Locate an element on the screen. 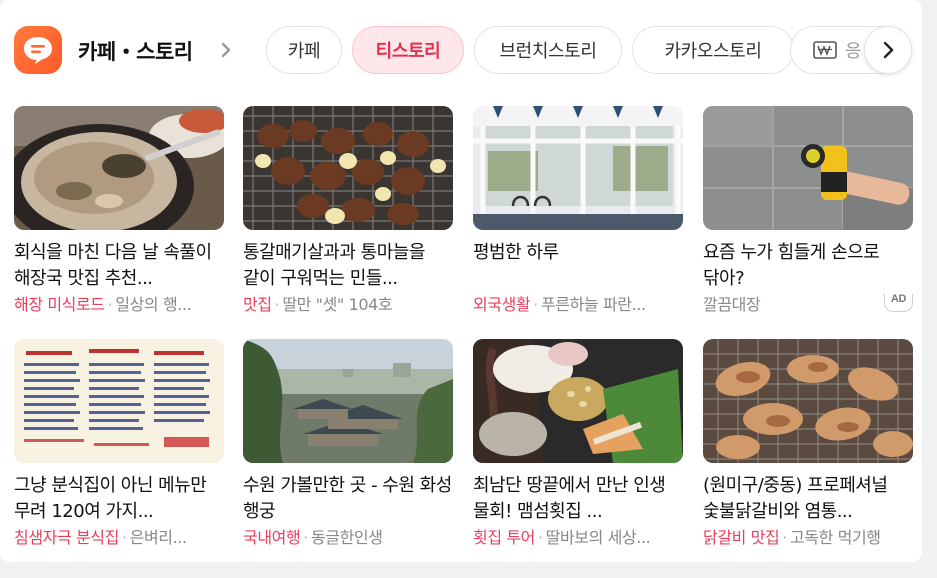 Image resolution: width=937 pixels, height=578 pixels. ad-badge: AD is located at coordinates (898, 303).